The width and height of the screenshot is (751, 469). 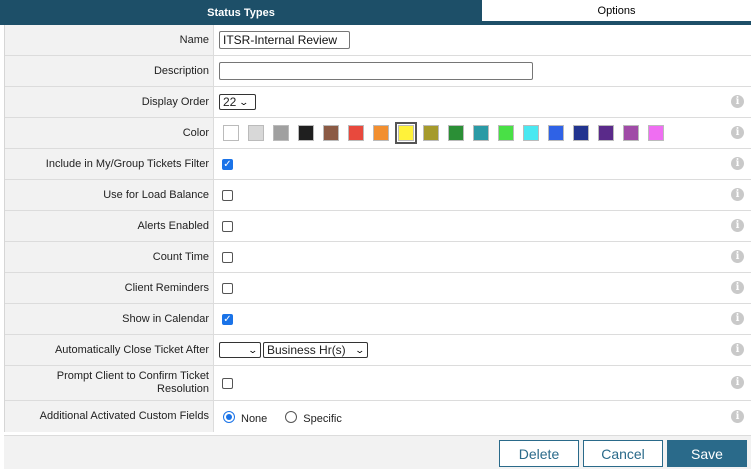 I want to click on color-label: Color, so click(x=109, y=133).